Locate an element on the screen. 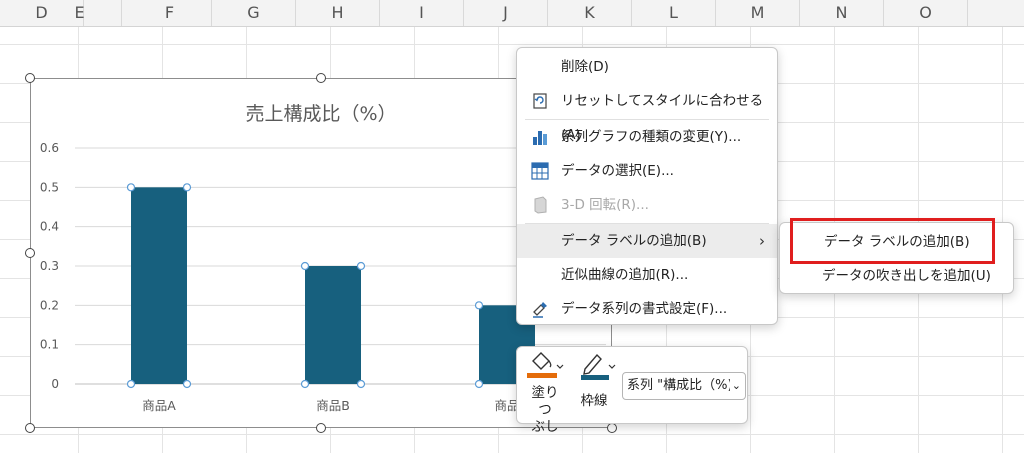 This screenshot has height=453, width=1024. submenu-item-label: データの吹き出しを追加(U) is located at coordinates (906, 276).